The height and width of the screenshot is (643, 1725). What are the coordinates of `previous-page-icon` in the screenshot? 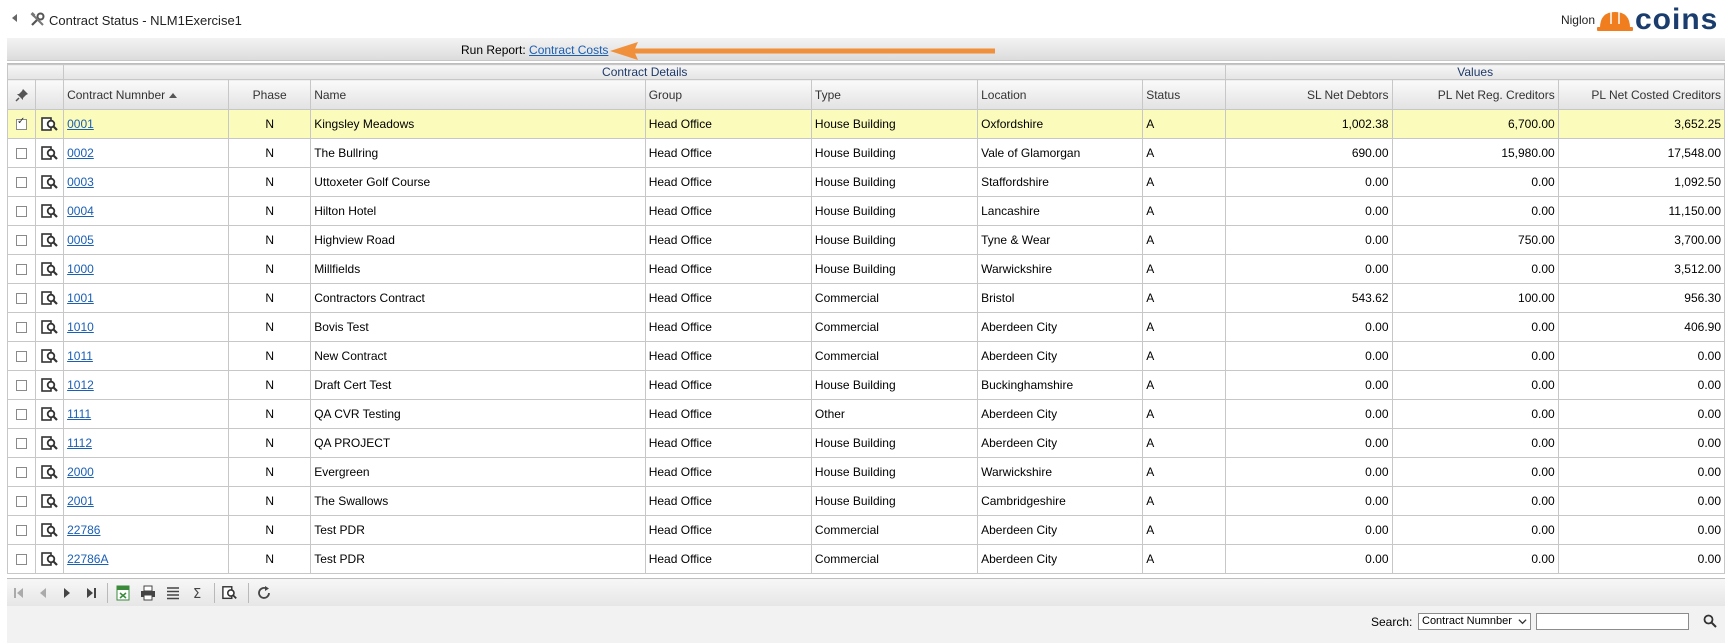 It's located at (43, 593).